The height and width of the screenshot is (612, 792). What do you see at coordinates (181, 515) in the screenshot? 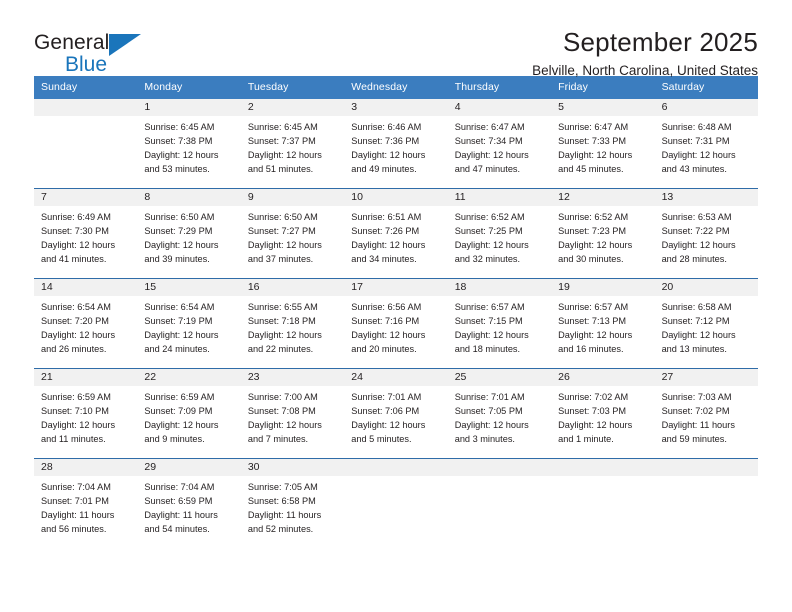
I see `day-detail-line: Daylight: 11 hours` at bounding box center [181, 515].